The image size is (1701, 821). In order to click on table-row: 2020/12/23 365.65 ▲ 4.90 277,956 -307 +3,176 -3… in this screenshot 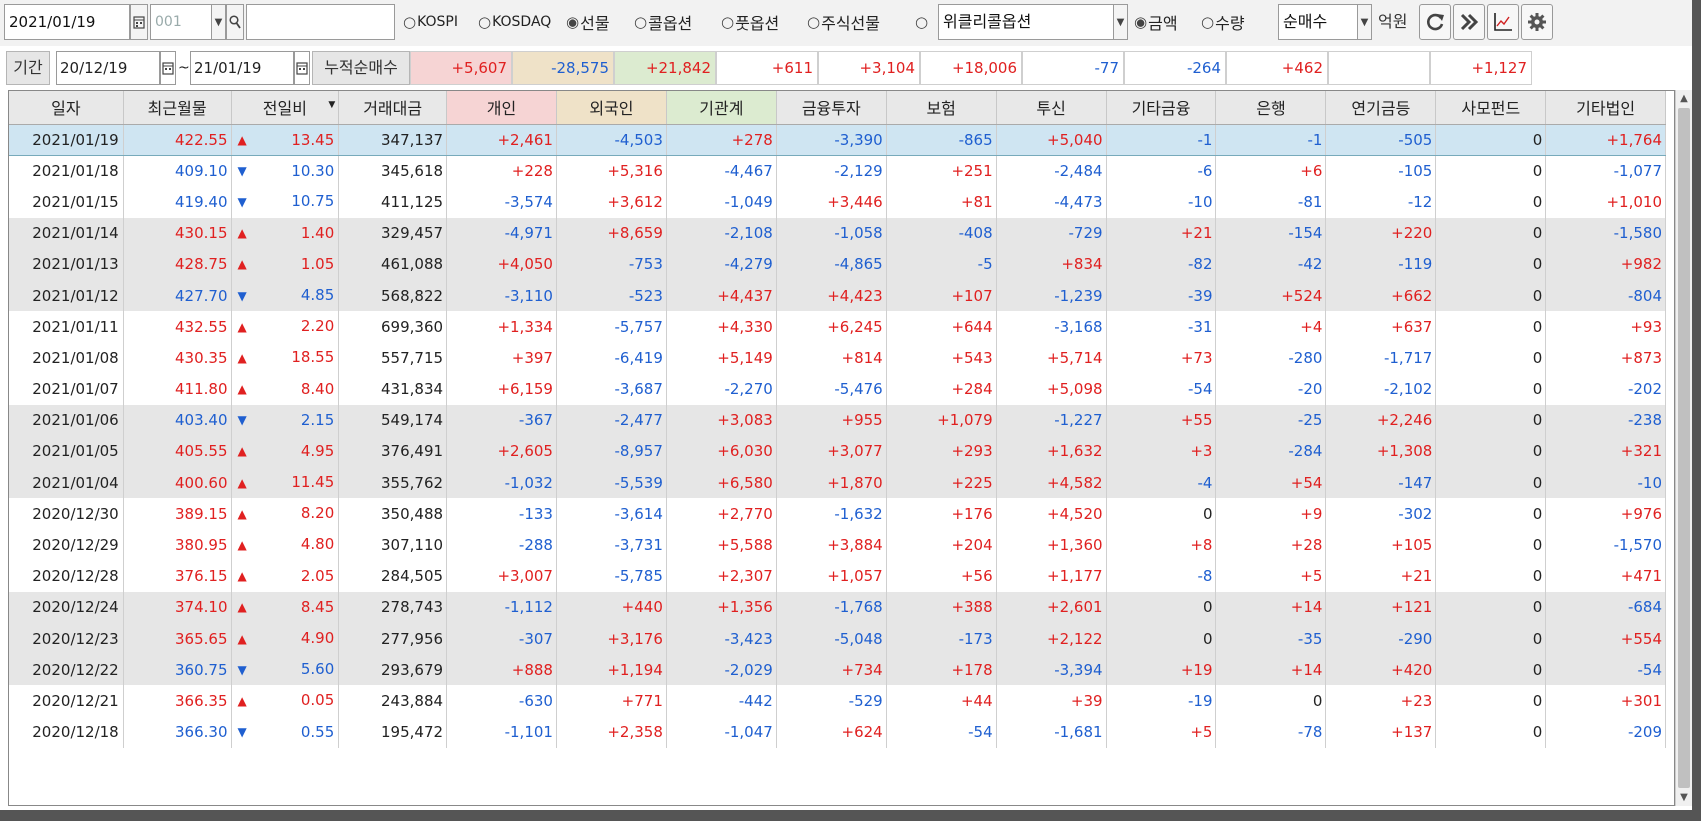, I will do `click(837, 639)`.